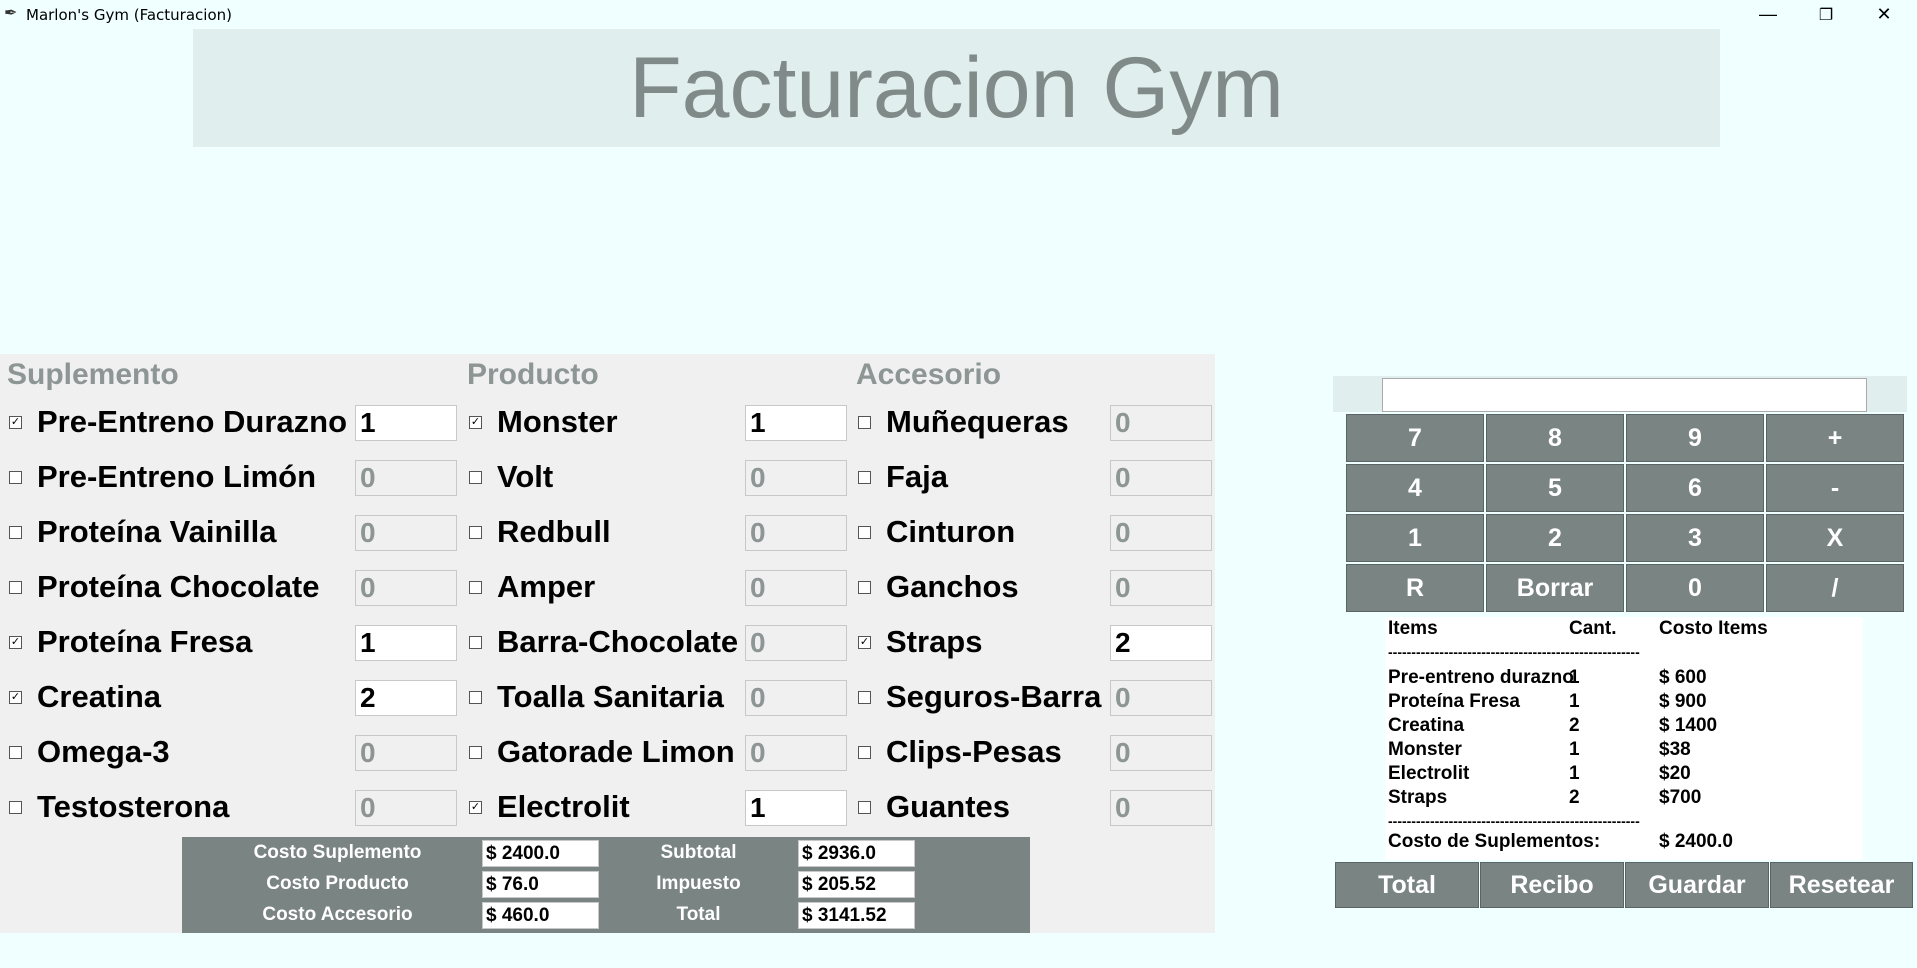  I want to click on suplemento-checkbox-5: ✓, so click(15, 642).